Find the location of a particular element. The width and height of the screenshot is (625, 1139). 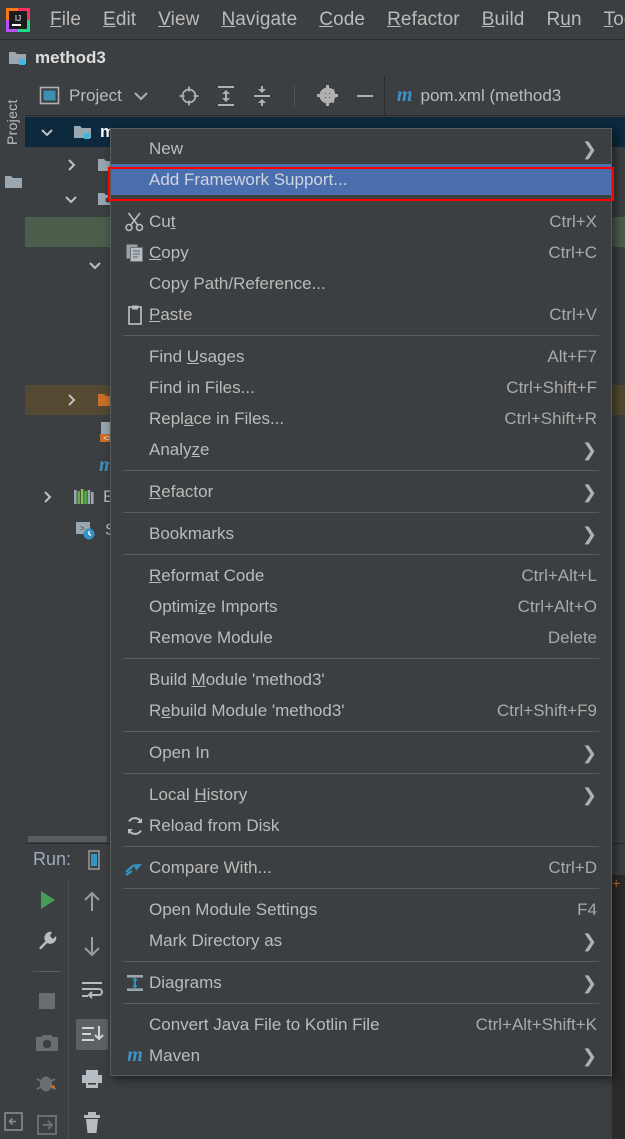

menu-item-new: New ❯ is located at coordinates (361, 148).